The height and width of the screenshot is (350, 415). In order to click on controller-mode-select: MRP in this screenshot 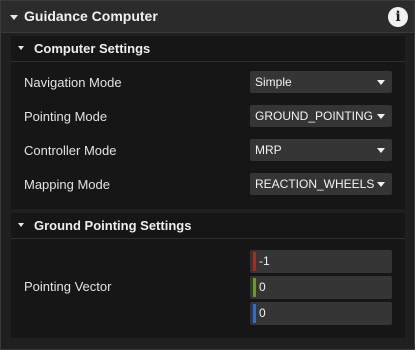, I will do `click(321, 150)`.